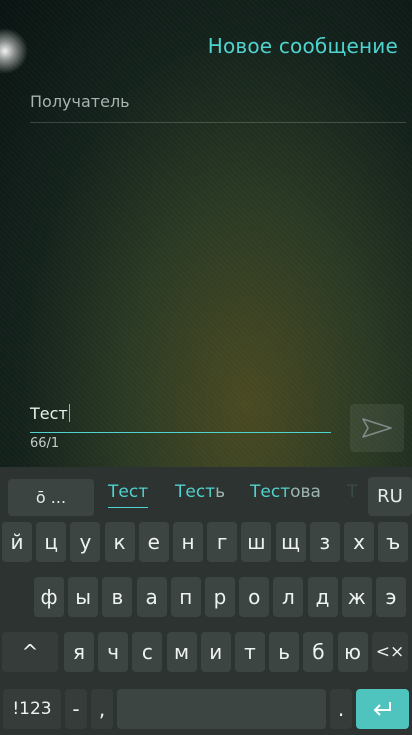  What do you see at coordinates (290, 542) in the screenshot?
I see `key-row1-8: щ` at bounding box center [290, 542].